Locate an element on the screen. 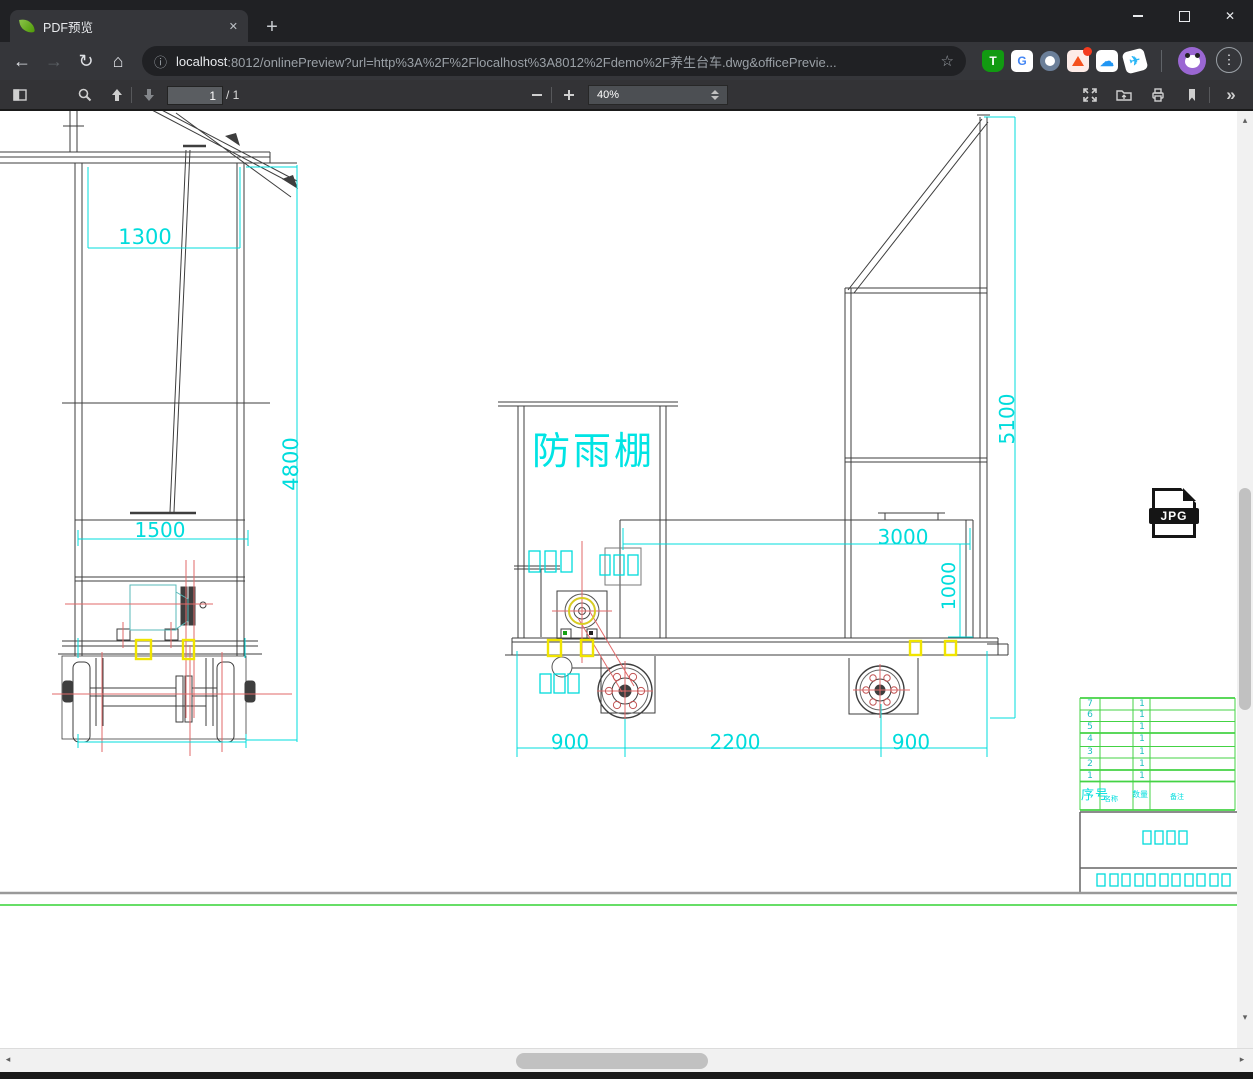 This screenshot has height=1079, width=1253. scroll-left-button: ◂ is located at coordinates (8, 1059).